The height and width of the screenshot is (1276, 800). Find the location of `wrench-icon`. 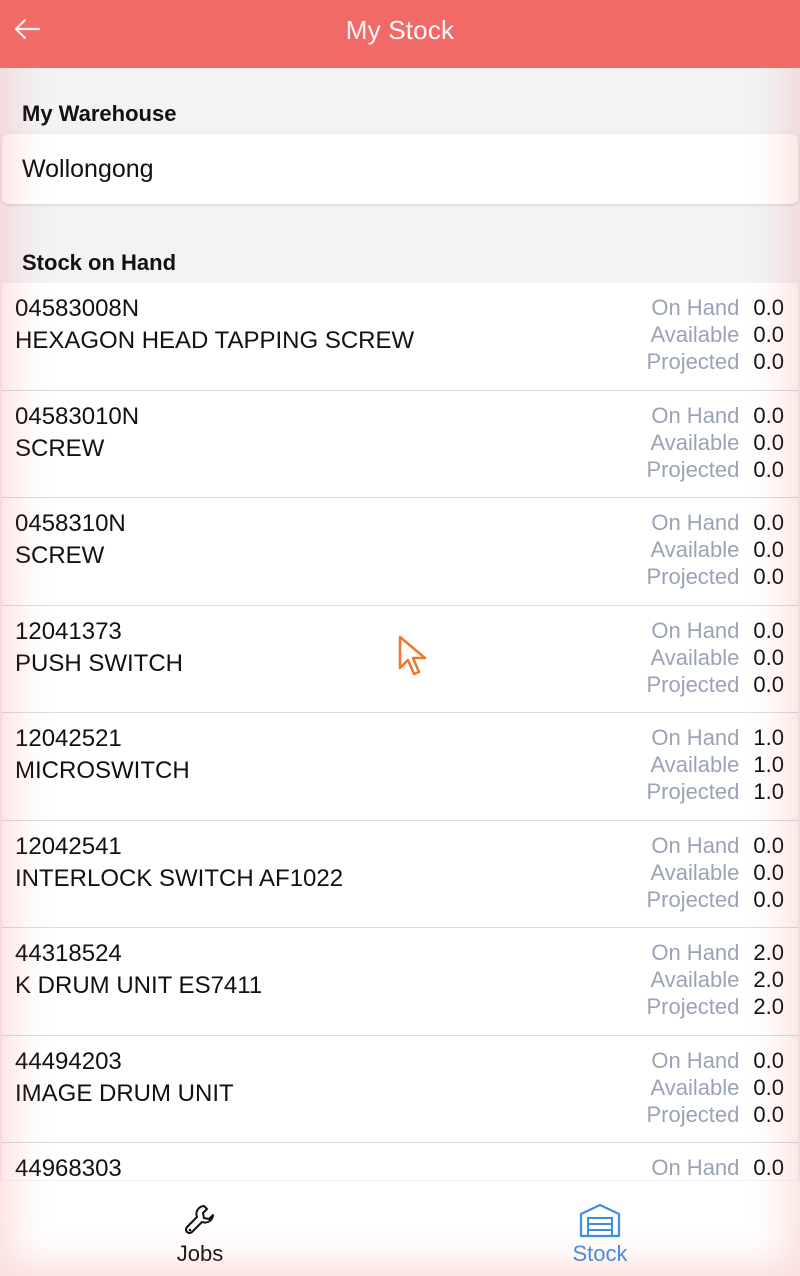

wrench-icon is located at coordinates (199, 1220).